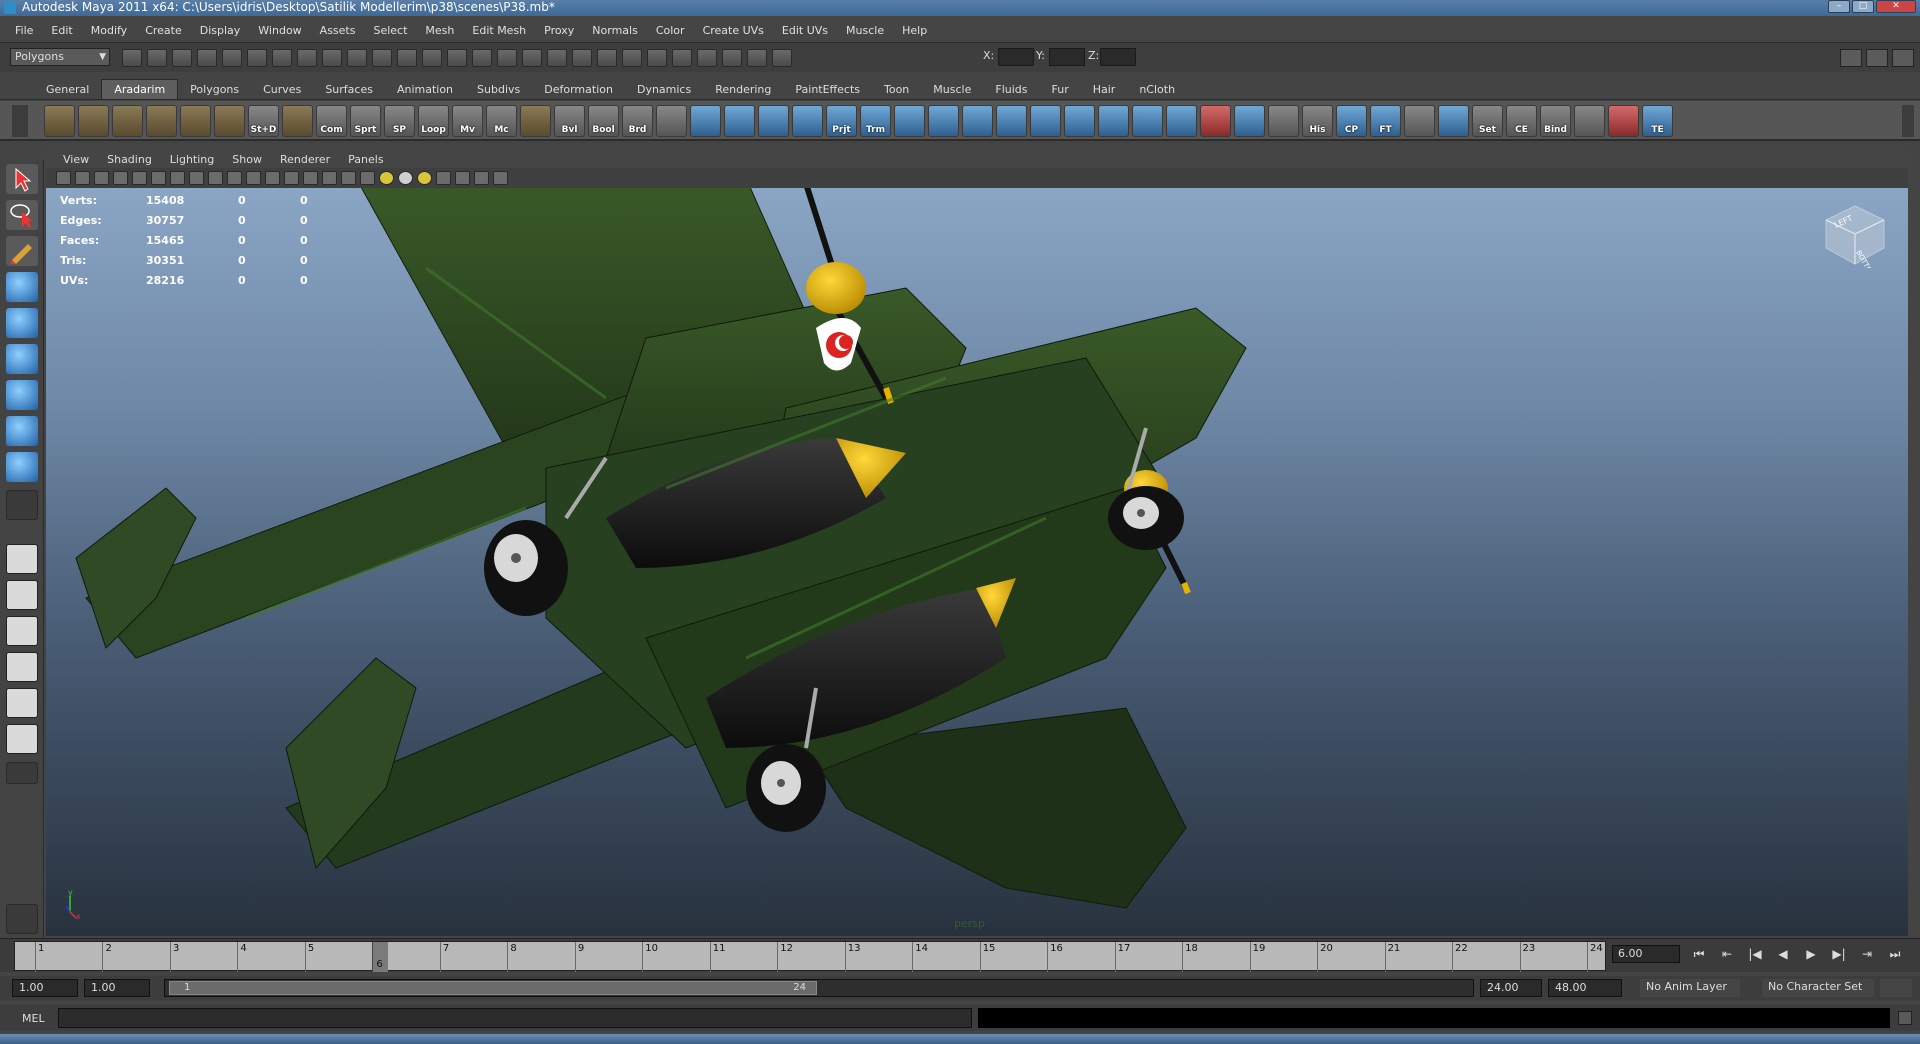  I want to click on shelf-button-icon: Com, so click(331, 121).